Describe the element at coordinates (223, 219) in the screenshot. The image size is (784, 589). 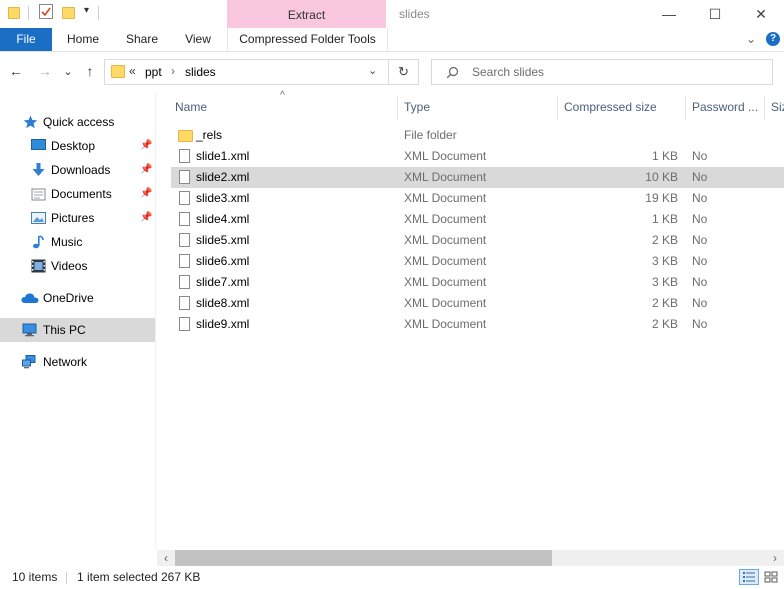
I see `file-name: slide4.xml` at that location.